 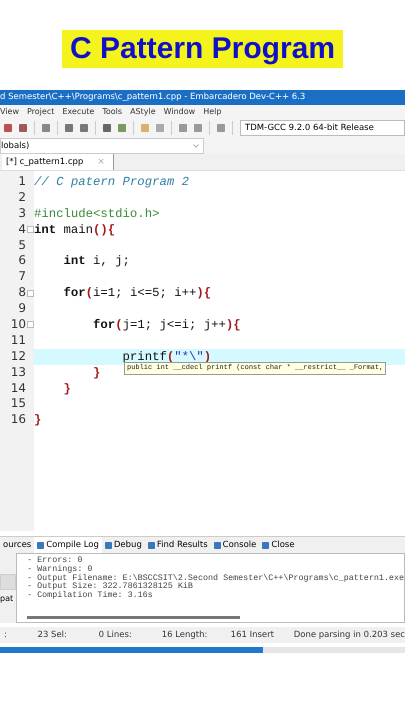 I want to click on compiler-dropdown: TDM-GCC 9.2.0 64-bit Release, so click(x=322, y=128).